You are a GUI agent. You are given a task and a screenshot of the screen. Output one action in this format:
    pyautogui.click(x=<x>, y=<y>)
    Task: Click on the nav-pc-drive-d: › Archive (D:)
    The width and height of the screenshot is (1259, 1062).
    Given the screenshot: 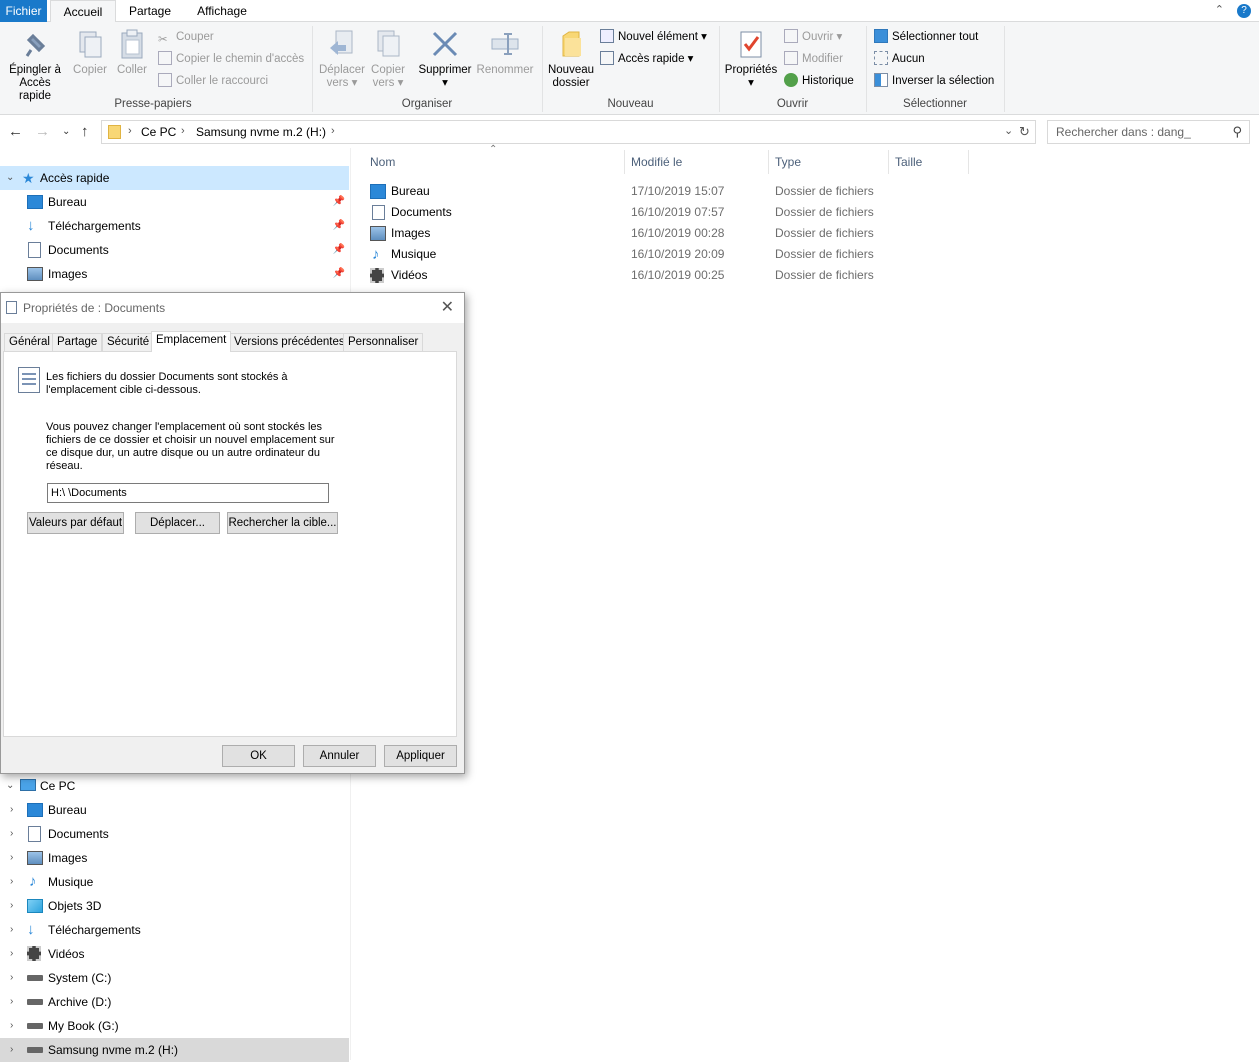 What is the action you would take?
    pyautogui.click(x=174, y=1002)
    